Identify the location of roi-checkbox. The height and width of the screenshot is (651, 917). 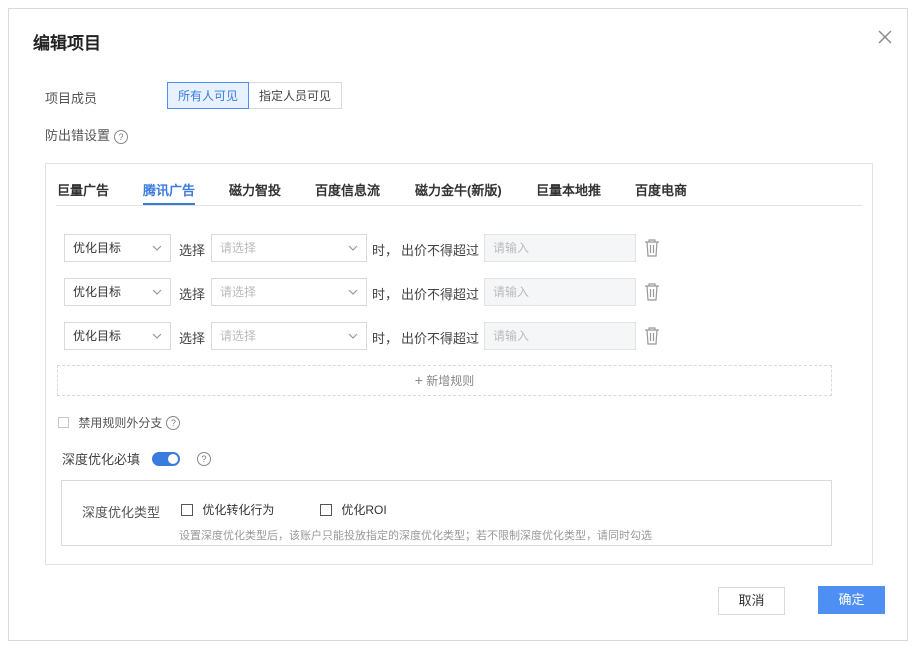
(326, 509).